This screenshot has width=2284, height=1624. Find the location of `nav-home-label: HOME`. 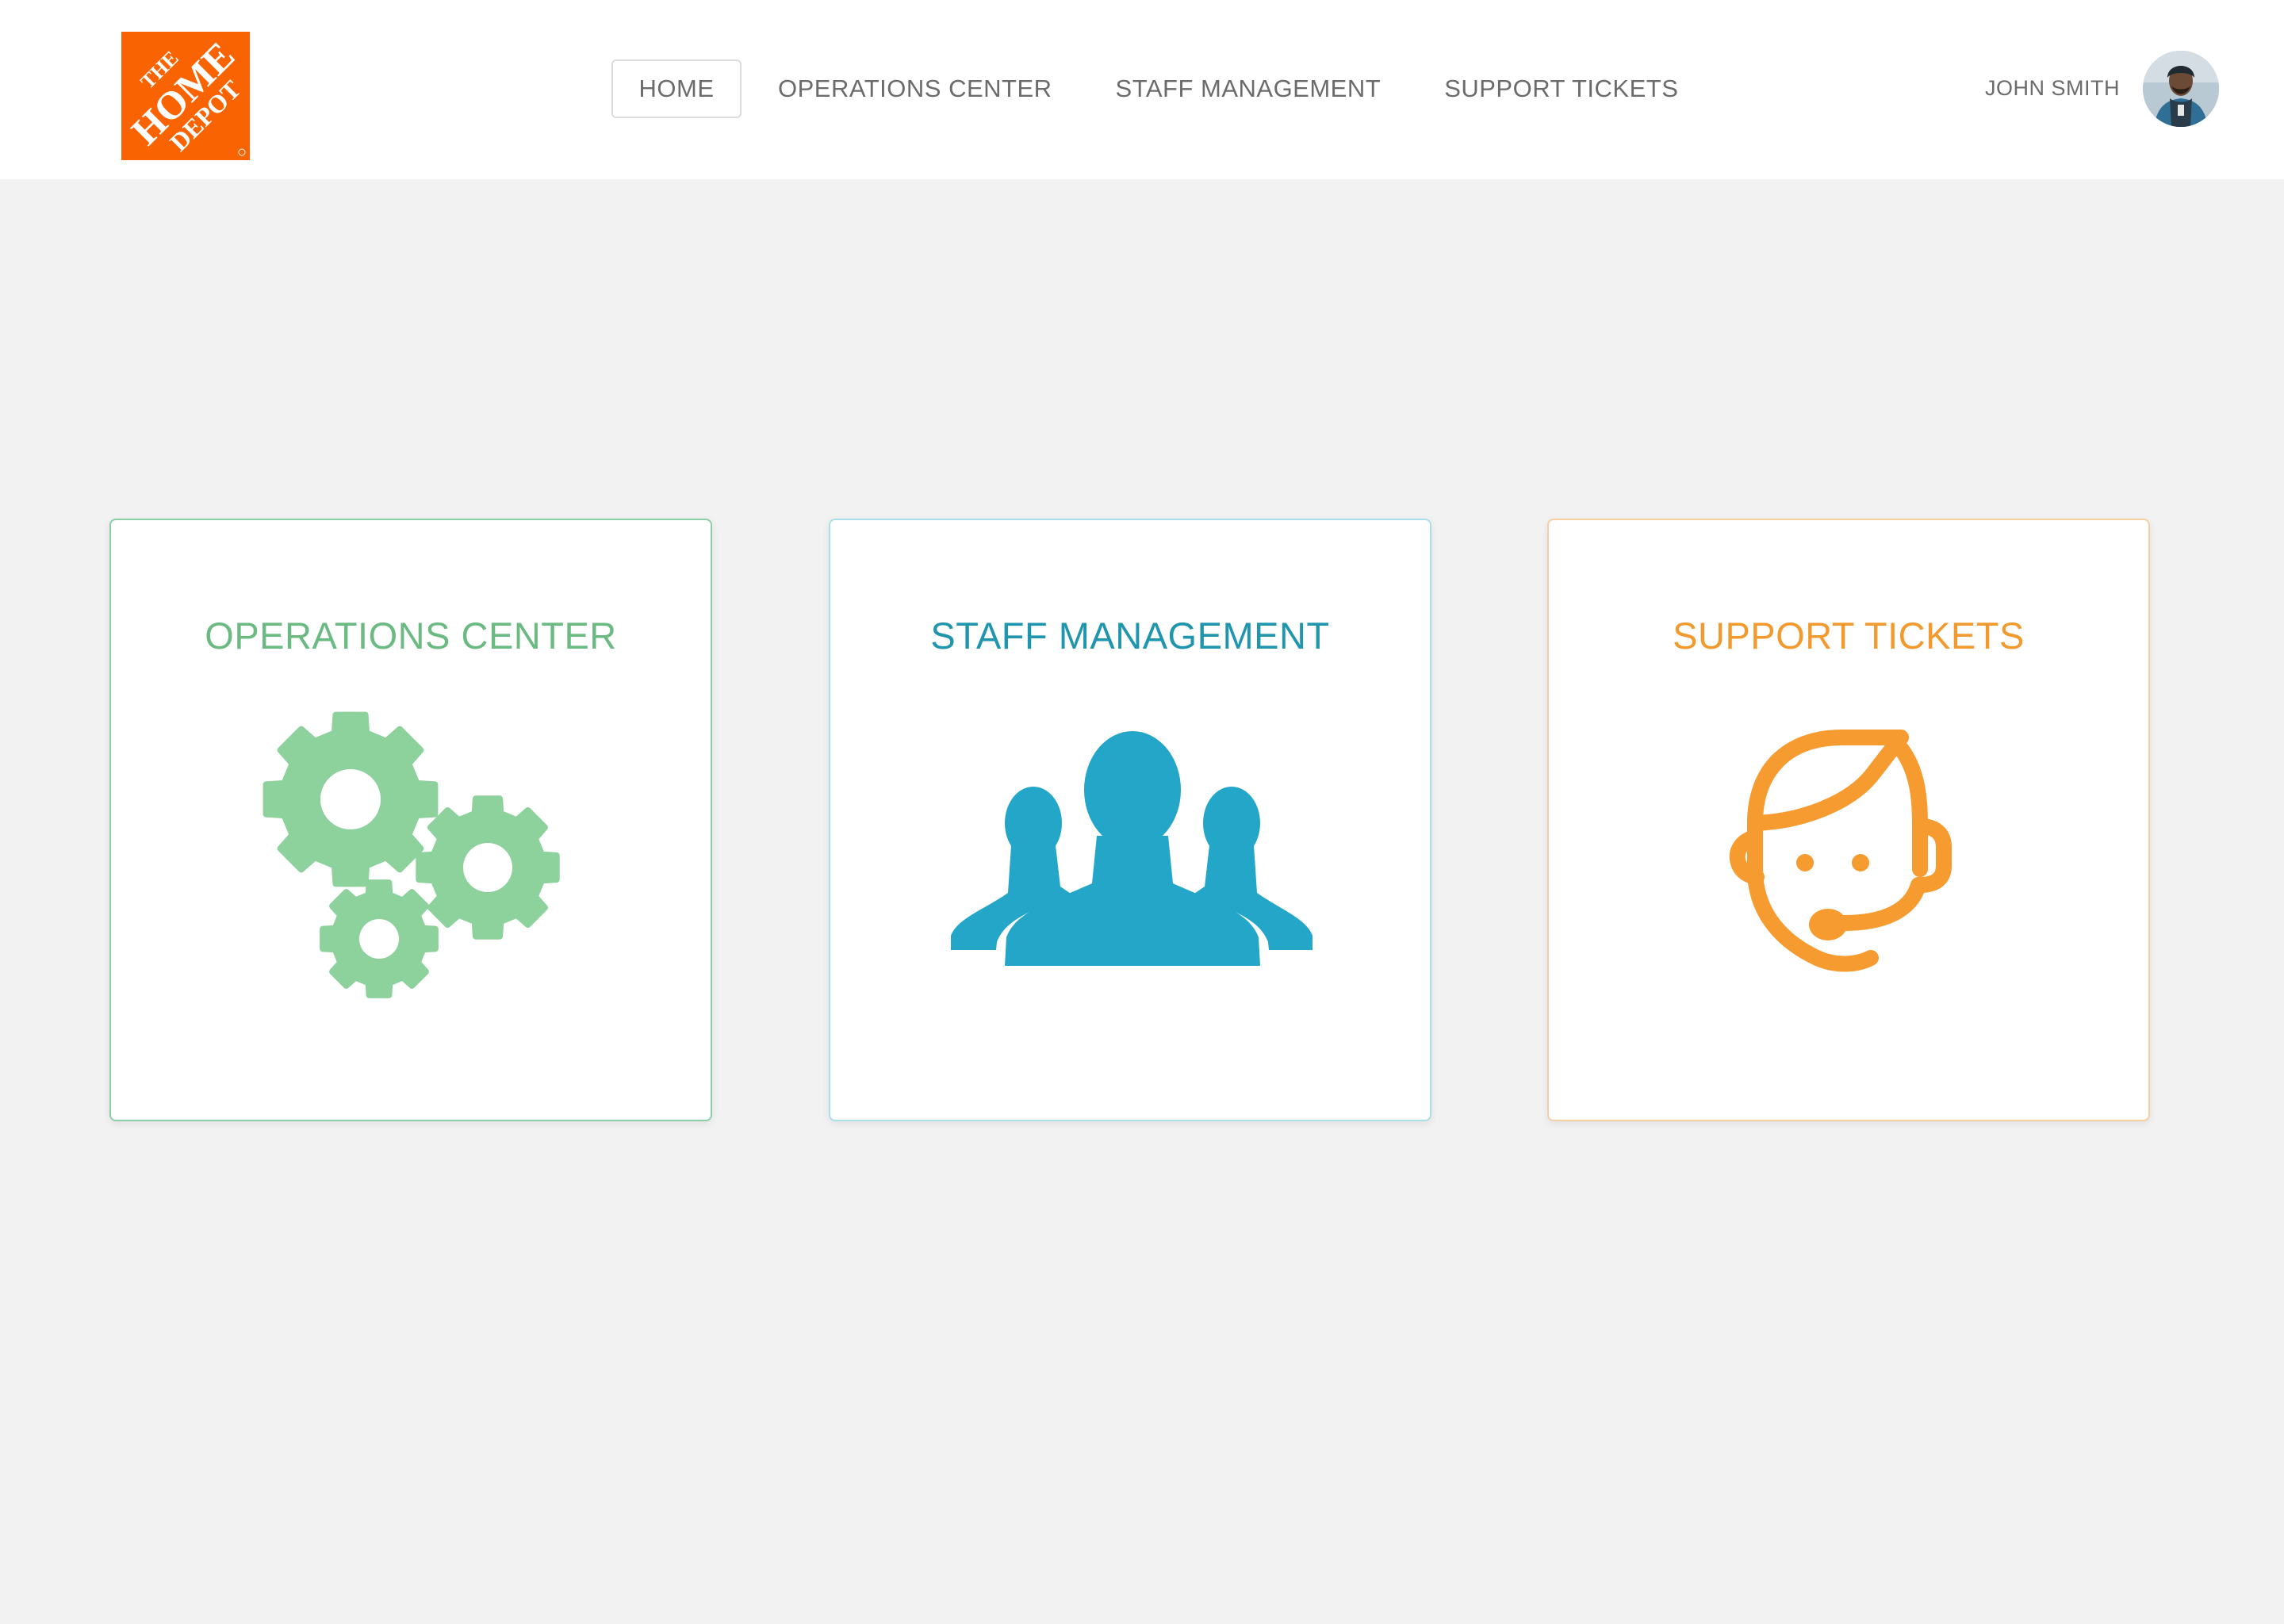

nav-home-label: HOME is located at coordinates (676, 88).